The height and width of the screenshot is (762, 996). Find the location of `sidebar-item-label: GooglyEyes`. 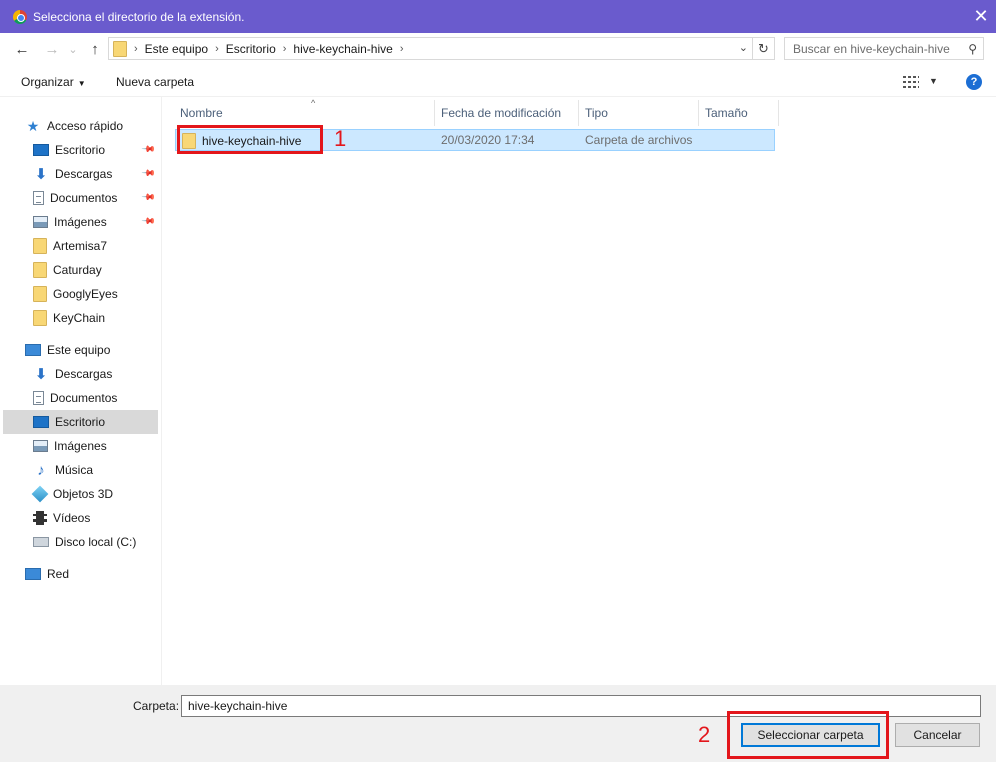

sidebar-item-label: GooglyEyes is located at coordinates (85, 294).